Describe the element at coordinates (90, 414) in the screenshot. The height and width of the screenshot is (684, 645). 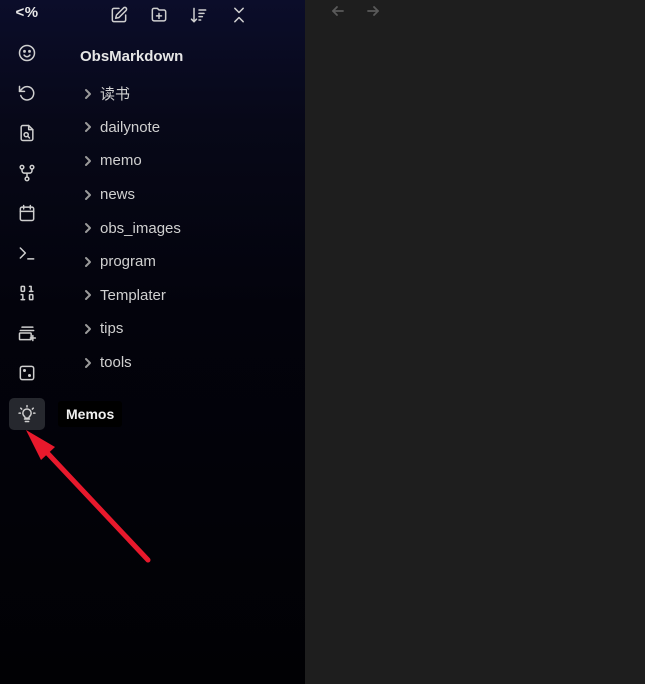
I see `tooltip: Memos` at that location.